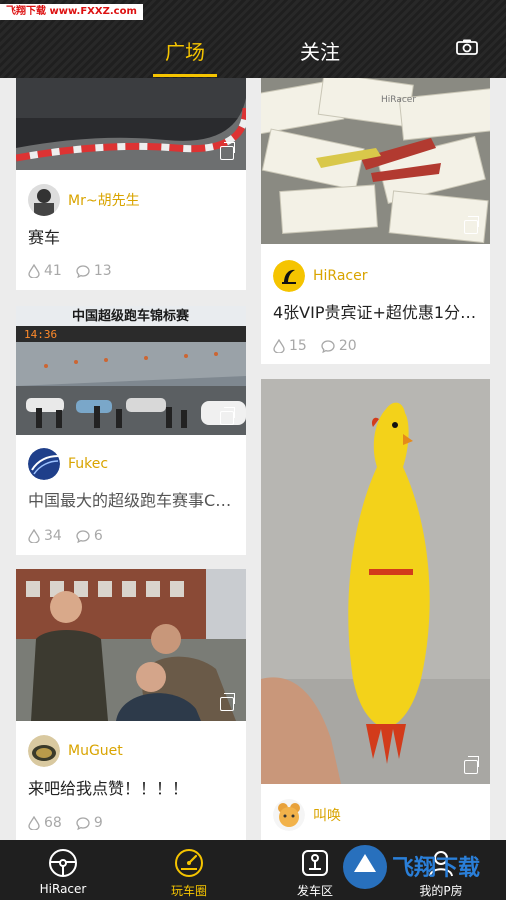 The height and width of the screenshot is (900, 506). Describe the element at coordinates (108, 788) in the screenshot. I see `post-text: 来吧给我点赞！！！！` at that location.